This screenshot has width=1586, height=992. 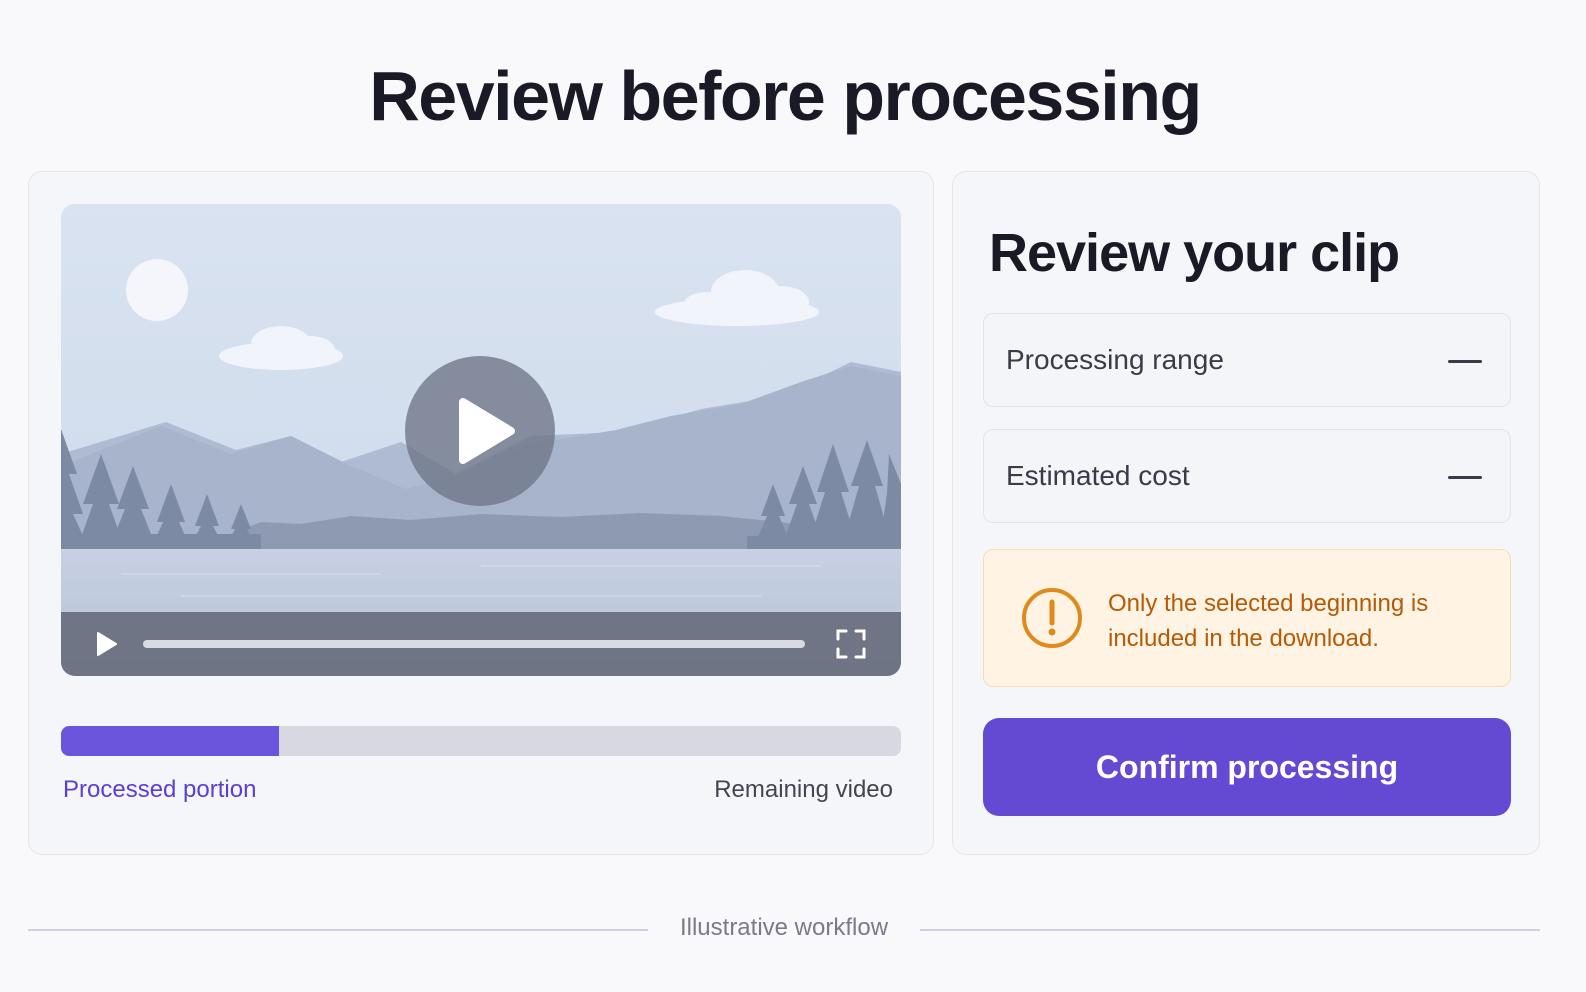 What do you see at coordinates (784, 927) in the screenshot?
I see `footer-caption: Illustrative workflow` at bounding box center [784, 927].